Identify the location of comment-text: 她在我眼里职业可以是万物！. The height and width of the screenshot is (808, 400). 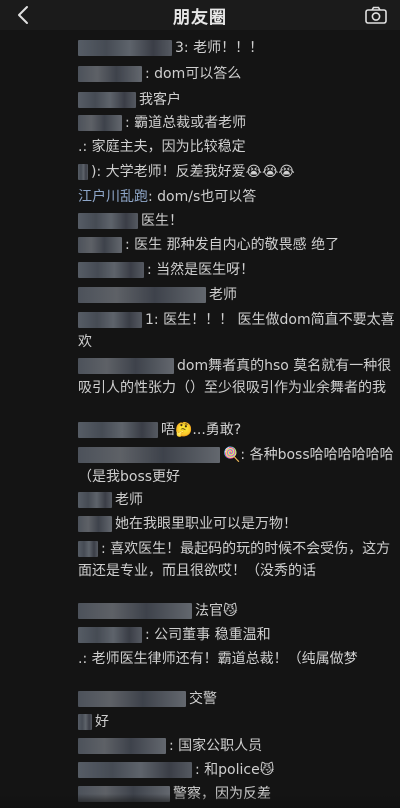
(206, 524).